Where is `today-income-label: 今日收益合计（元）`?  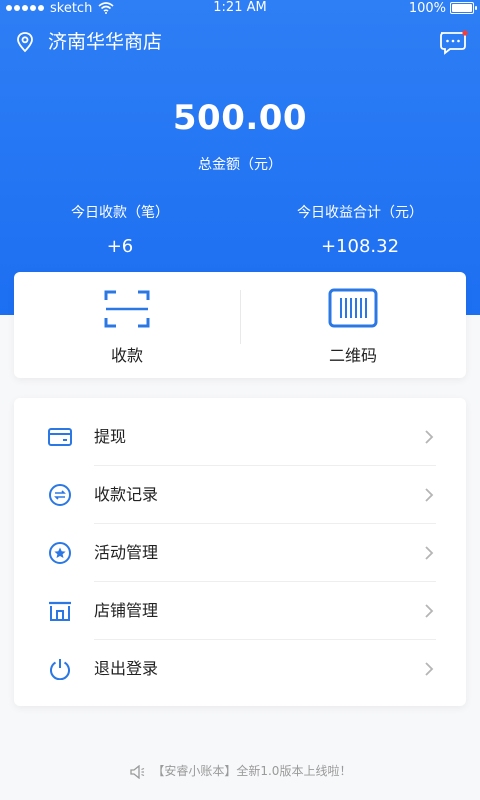
today-income-label: 今日收益合计（元） is located at coordinates (360, 213).